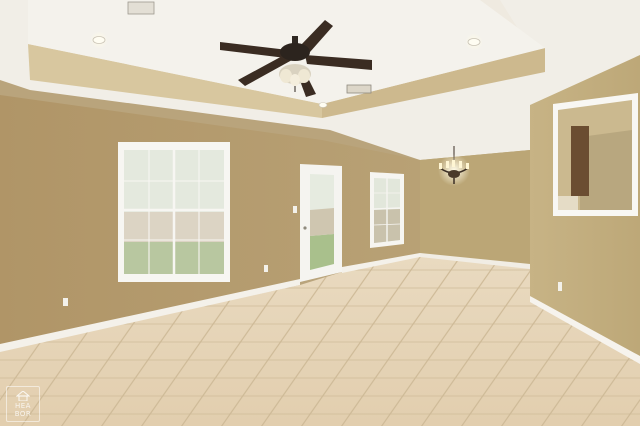  I want to click on watermark-line-2: BOR, so click(23, 414).